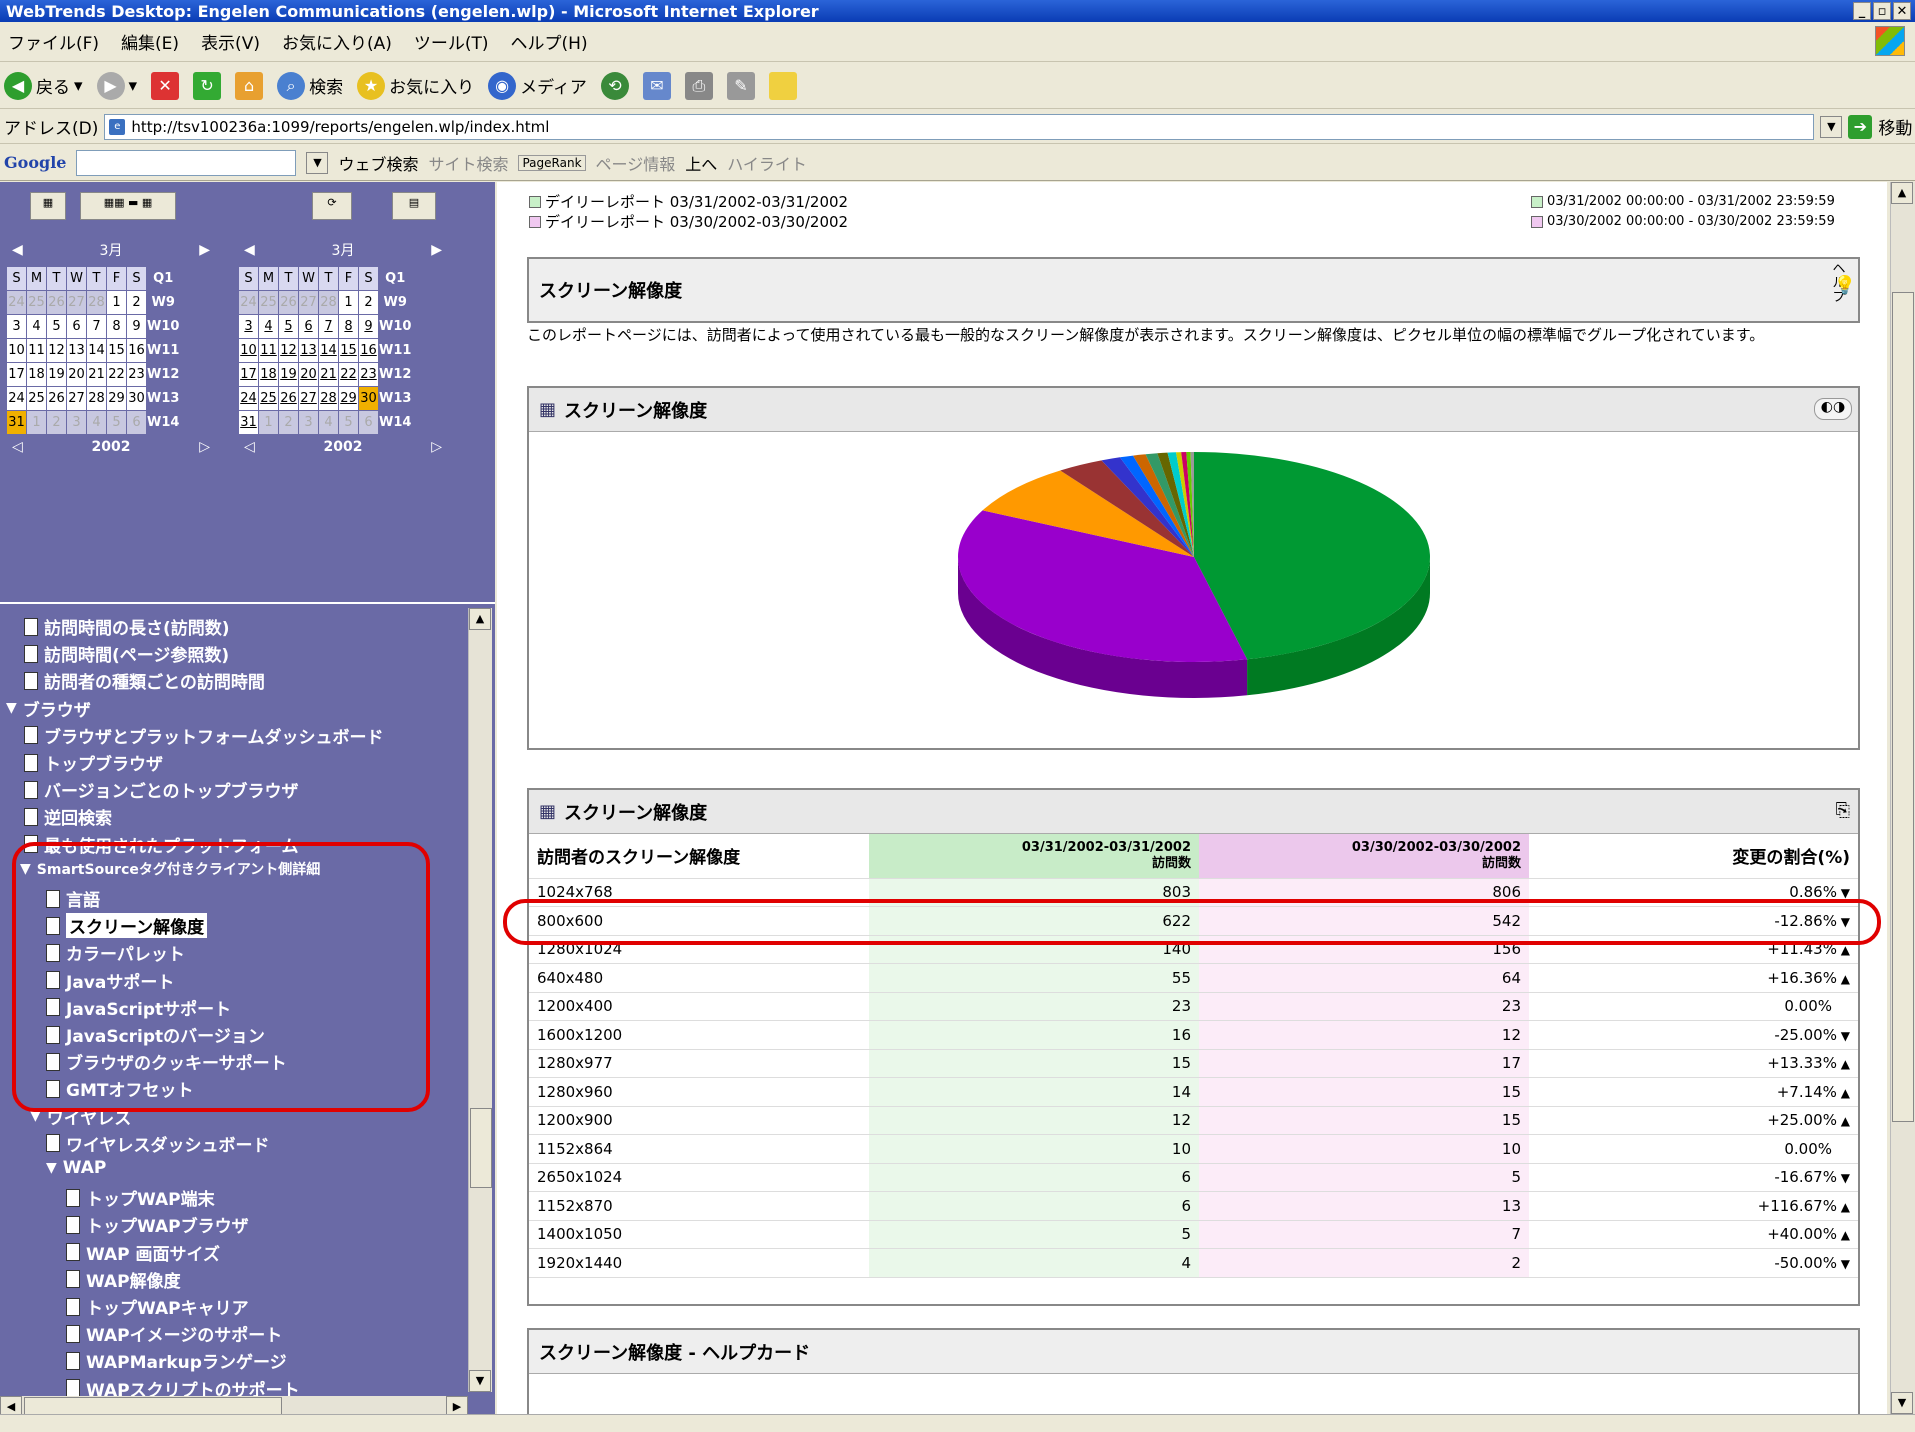  I want to click on cal-left-next: ▶, so click(204, 250).